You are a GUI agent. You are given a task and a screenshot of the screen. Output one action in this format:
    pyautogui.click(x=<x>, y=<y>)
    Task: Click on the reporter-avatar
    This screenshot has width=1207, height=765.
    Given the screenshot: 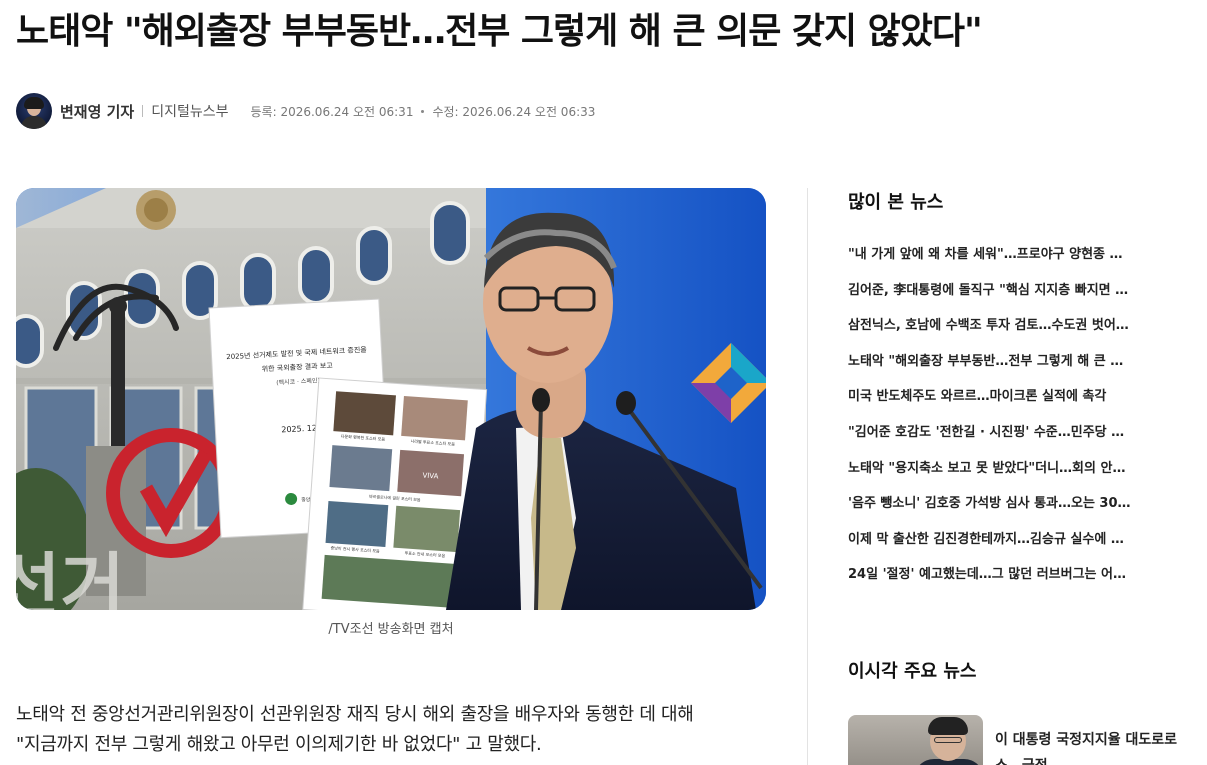 What is the action you would take?
    pyautogui.click(x=34, y=111)
    